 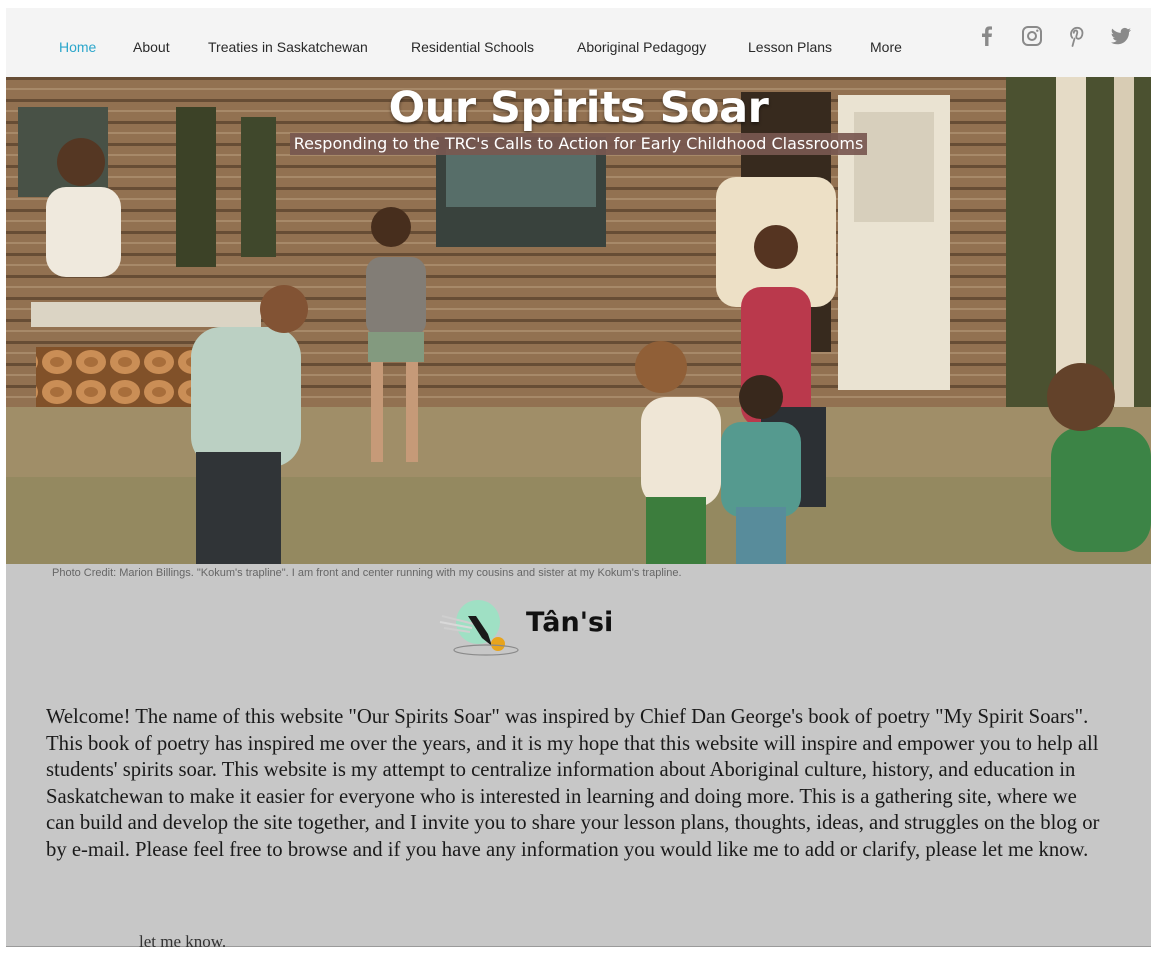 I want to click on instagram-icon, so click(x=1032, y=36).